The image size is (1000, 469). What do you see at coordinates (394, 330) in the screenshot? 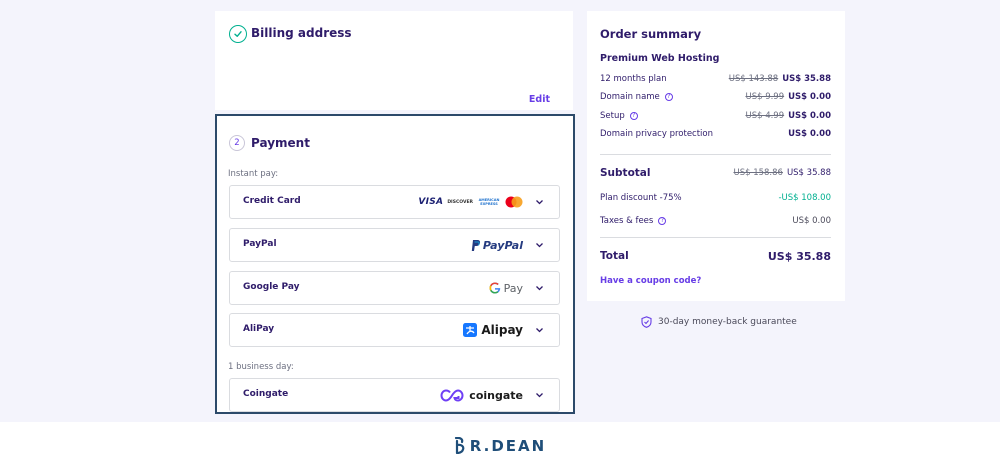
I see `payment-option-alipay: AliPay Alipay` at bounding box center [394, 330].